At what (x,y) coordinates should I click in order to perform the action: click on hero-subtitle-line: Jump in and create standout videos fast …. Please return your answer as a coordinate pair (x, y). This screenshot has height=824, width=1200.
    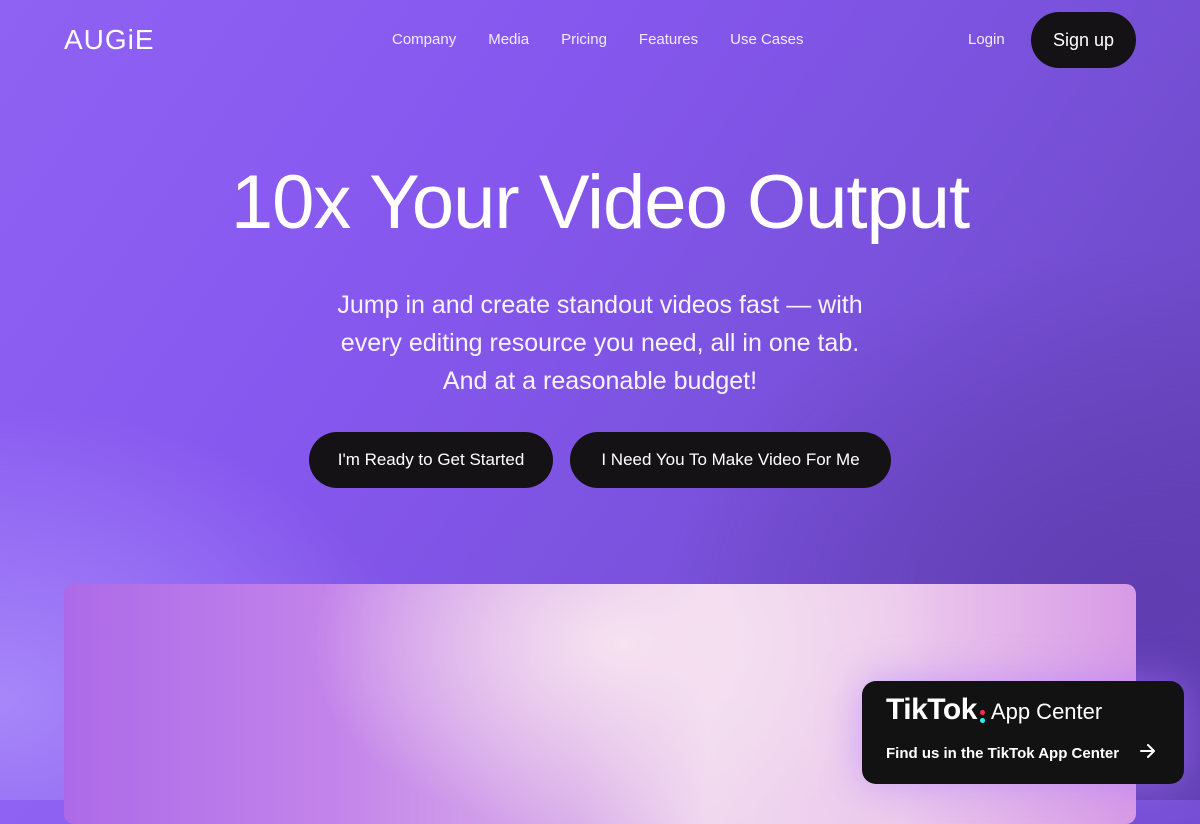
    Looking at the image, I should click on (600, 305).